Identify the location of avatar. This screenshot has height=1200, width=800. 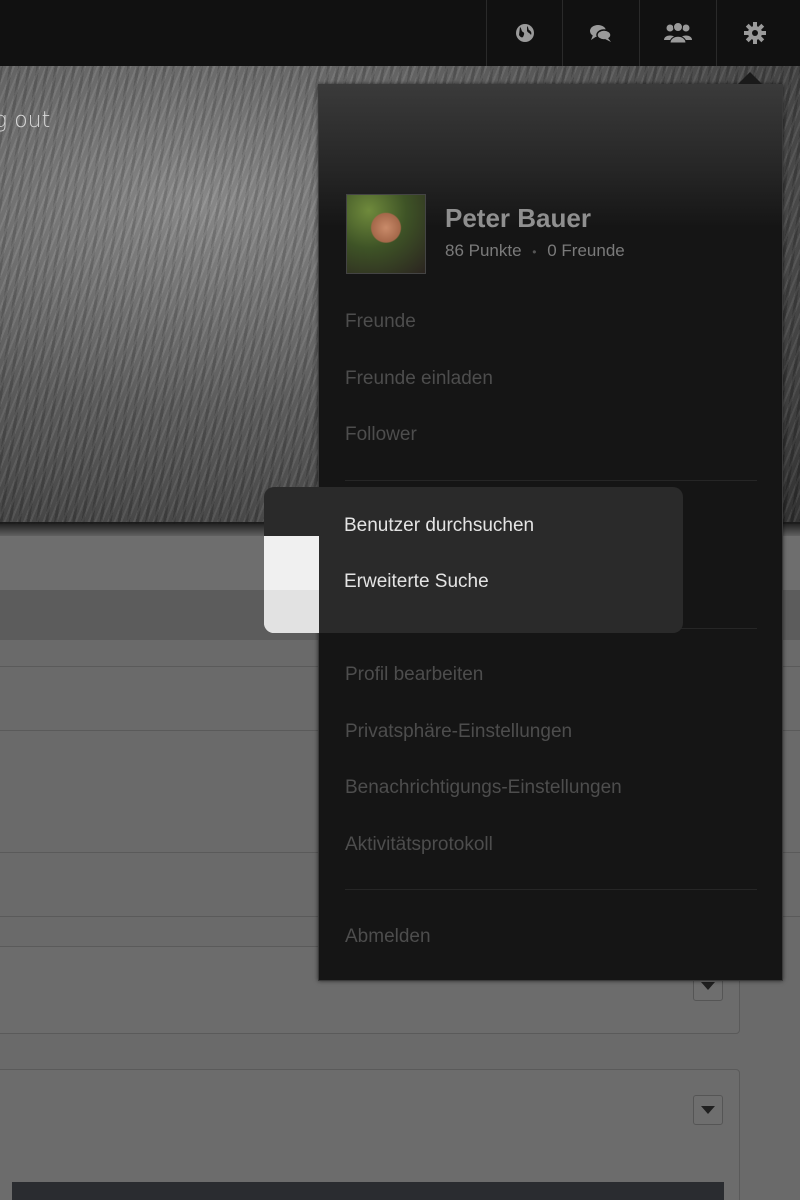
(386, 234).